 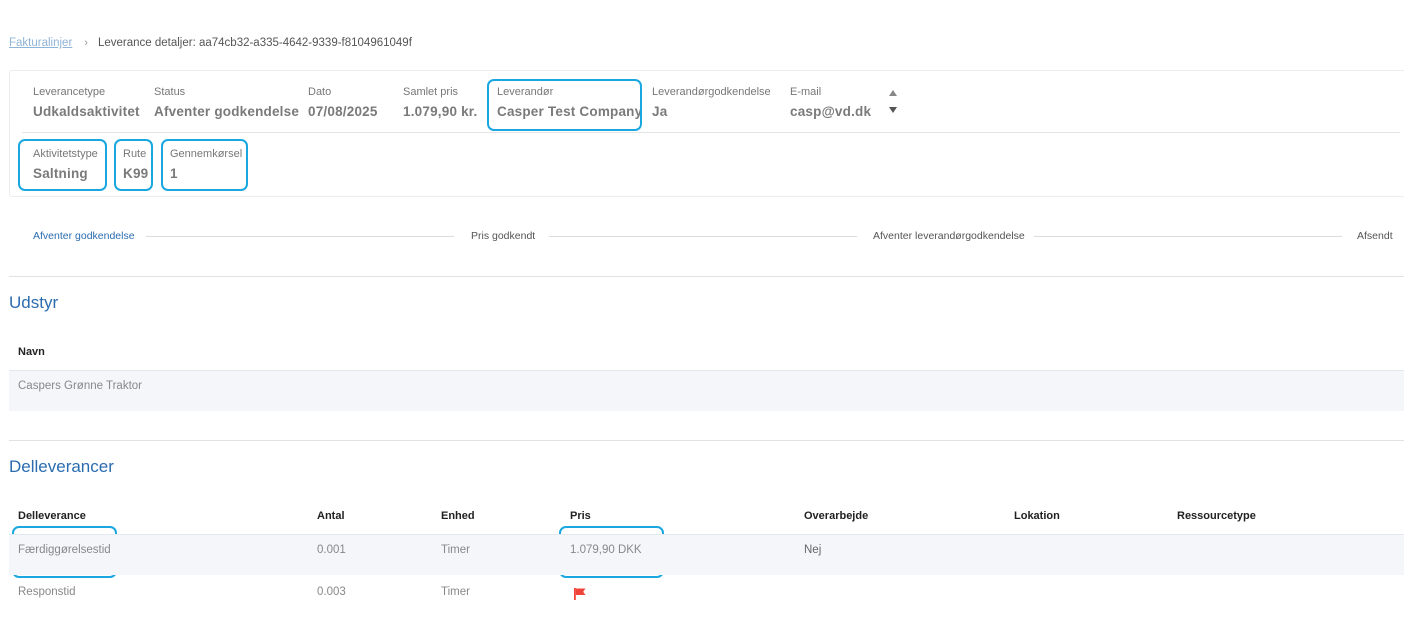 I want to click on field-dato: Dato 07/08/2025, so click(x=343, y=102).